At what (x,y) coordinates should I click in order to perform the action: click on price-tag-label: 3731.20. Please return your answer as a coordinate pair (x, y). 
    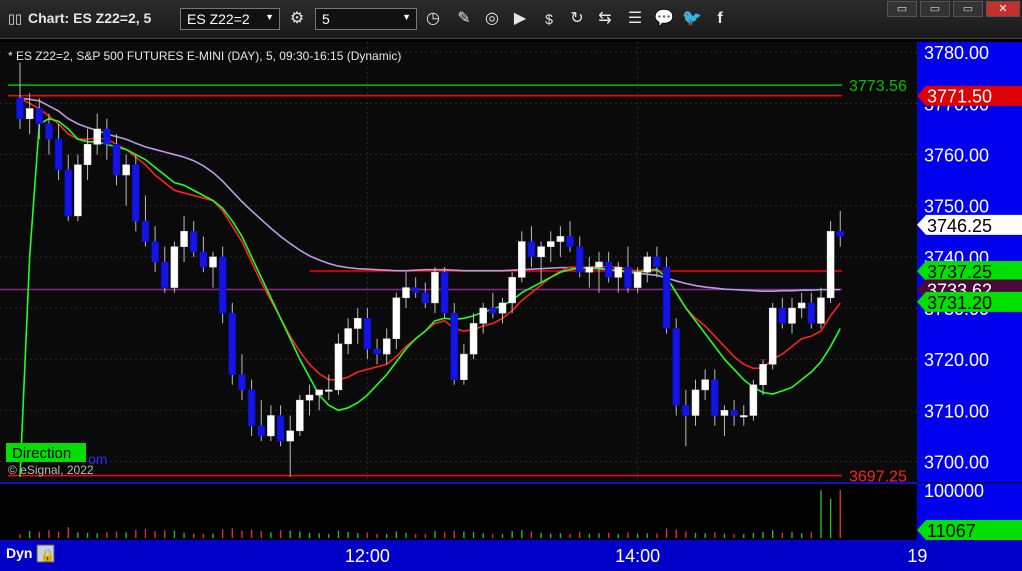
    Looking at the image, I should click on (959, 303).